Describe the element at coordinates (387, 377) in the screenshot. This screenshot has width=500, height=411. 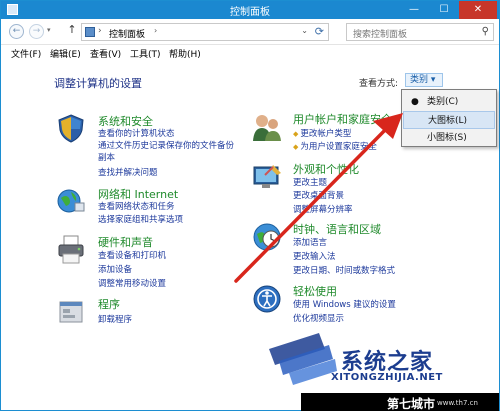
I see `watermark-pinyin: XITONGZHIJIA.NET` at that location.